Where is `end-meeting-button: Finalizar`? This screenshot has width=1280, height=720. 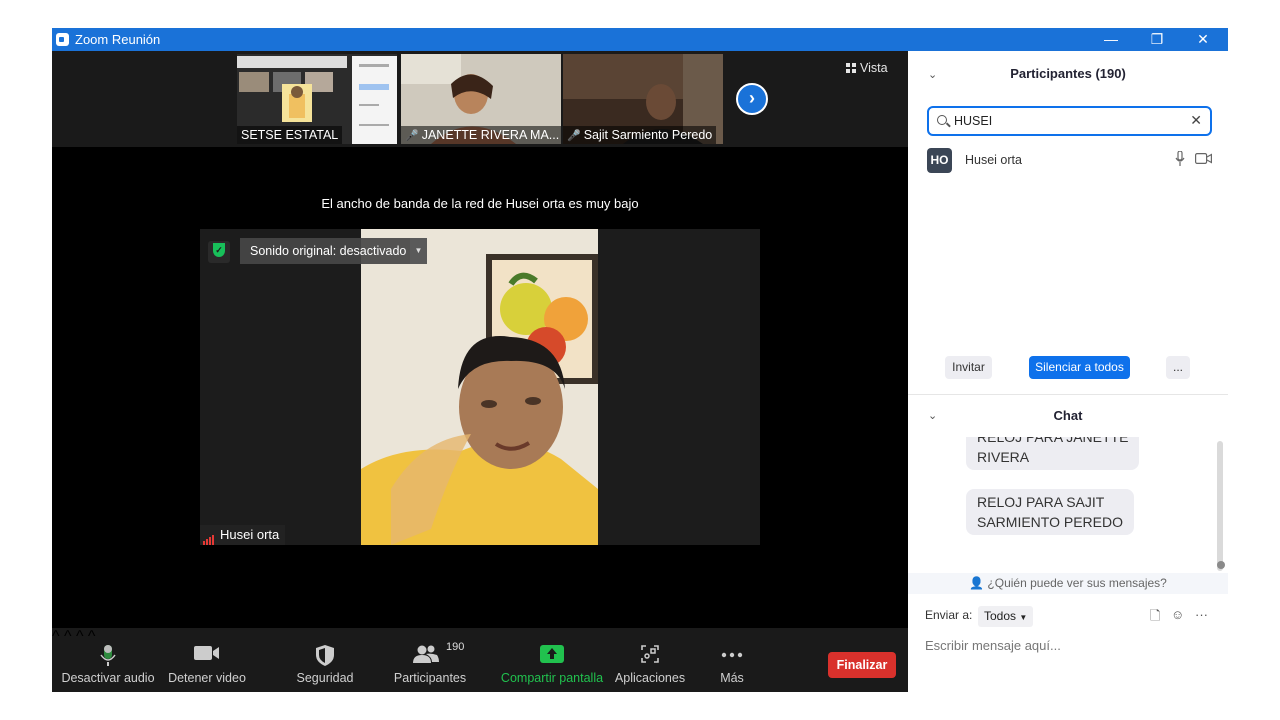 end-meeting-button: Finalizar is located at coordinates (862, 665).